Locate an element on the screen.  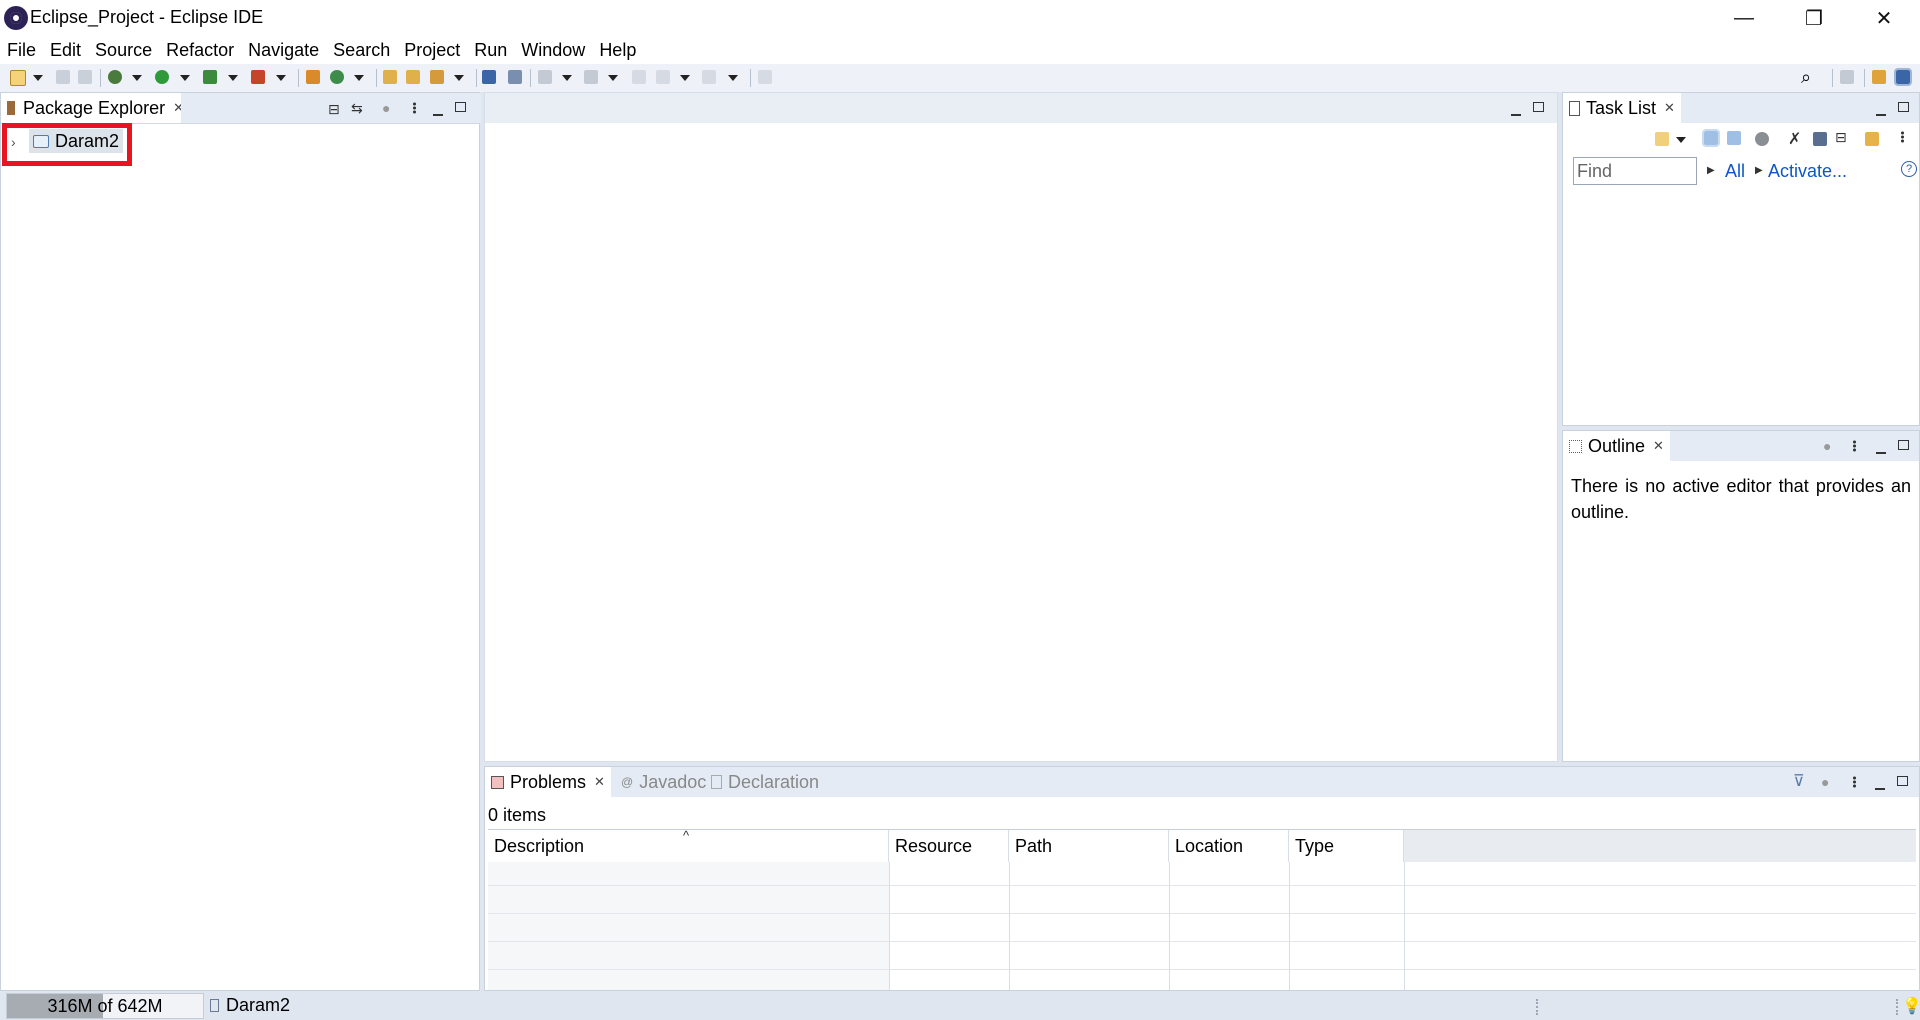
new-dropdown-icon is located at coordinates (38, 78).